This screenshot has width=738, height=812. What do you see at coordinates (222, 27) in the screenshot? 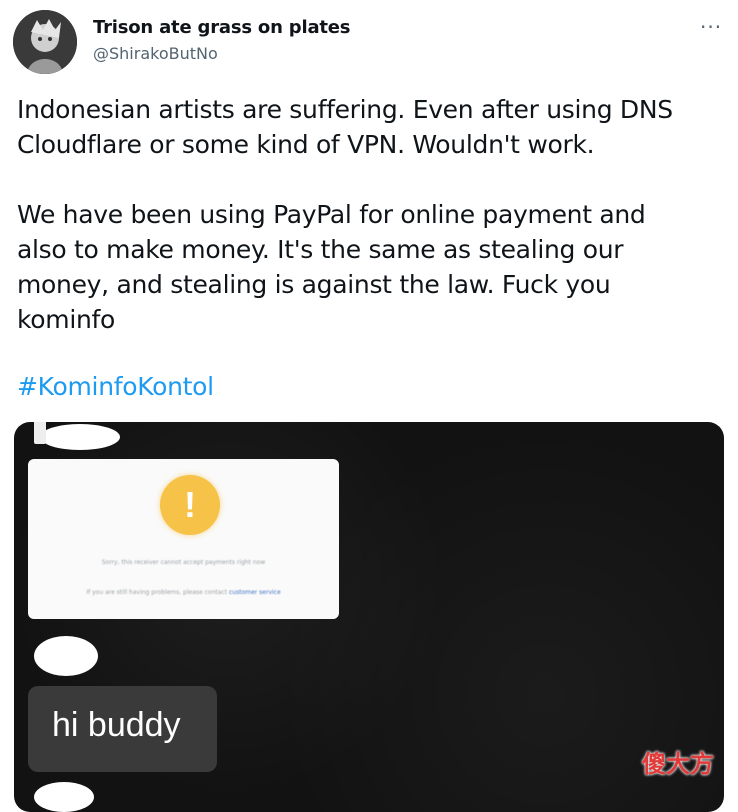
I see `display-name: Trison ate grass on plates` at bounding box center [222, 27].